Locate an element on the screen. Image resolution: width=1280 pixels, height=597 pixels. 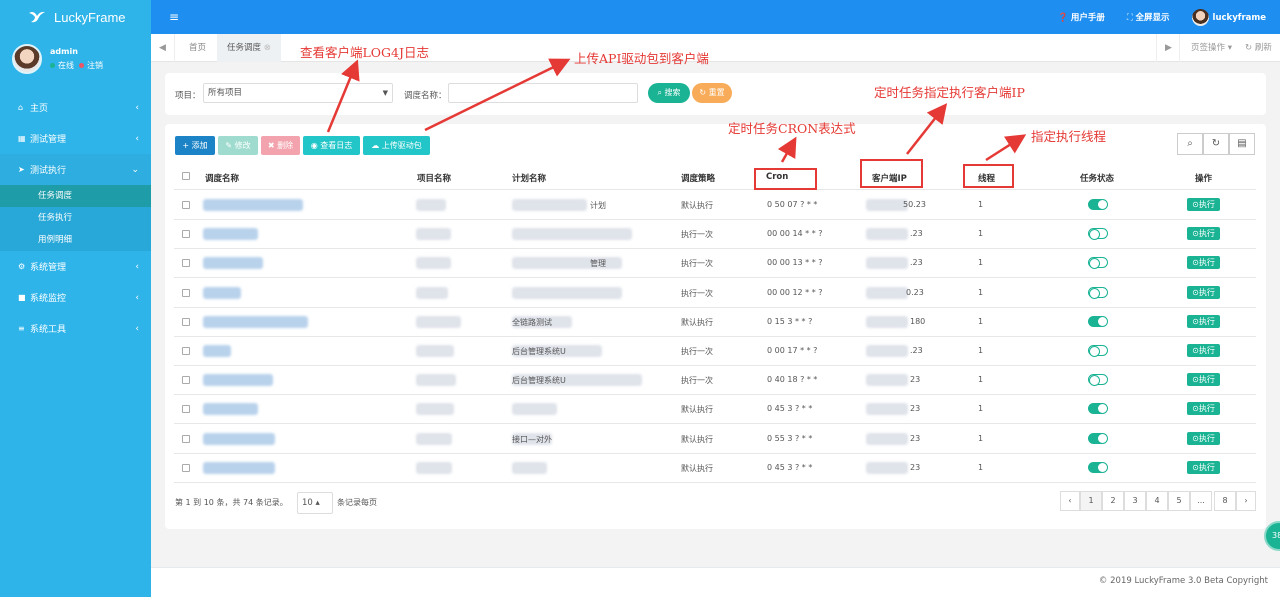
strategy: 默认执行 is located at coordinates (697, 322).